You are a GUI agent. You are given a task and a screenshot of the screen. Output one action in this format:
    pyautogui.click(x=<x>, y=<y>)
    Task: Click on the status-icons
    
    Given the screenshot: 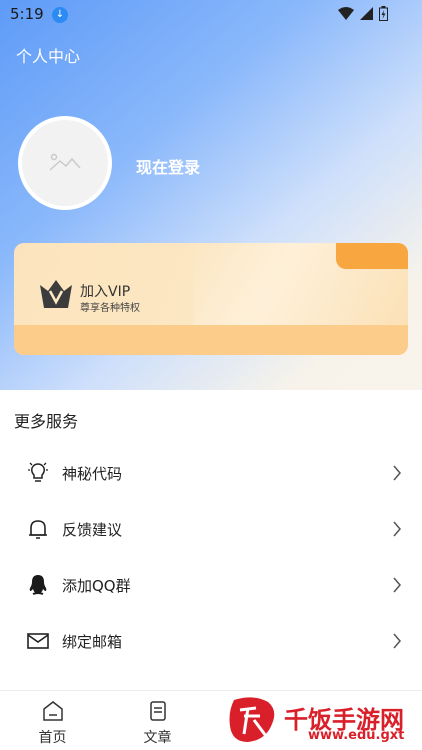 What is the action you would take?
    pyautogui.click(x=363, y=13)
    